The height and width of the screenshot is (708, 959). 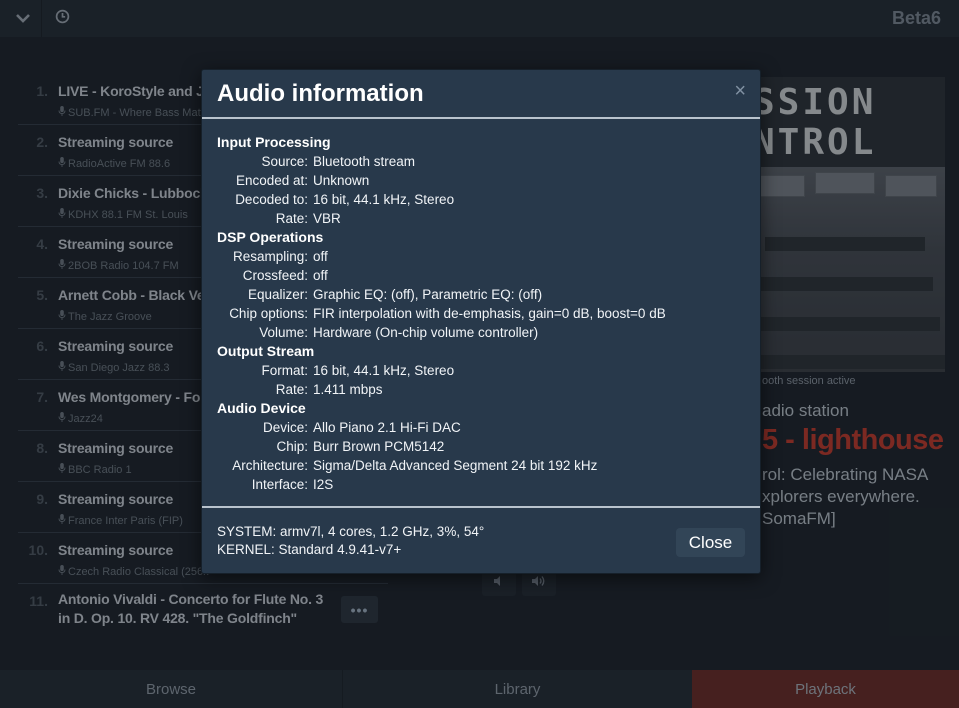 I want to click on info-value: 1.411 mbps, so click(x=348, y=389).